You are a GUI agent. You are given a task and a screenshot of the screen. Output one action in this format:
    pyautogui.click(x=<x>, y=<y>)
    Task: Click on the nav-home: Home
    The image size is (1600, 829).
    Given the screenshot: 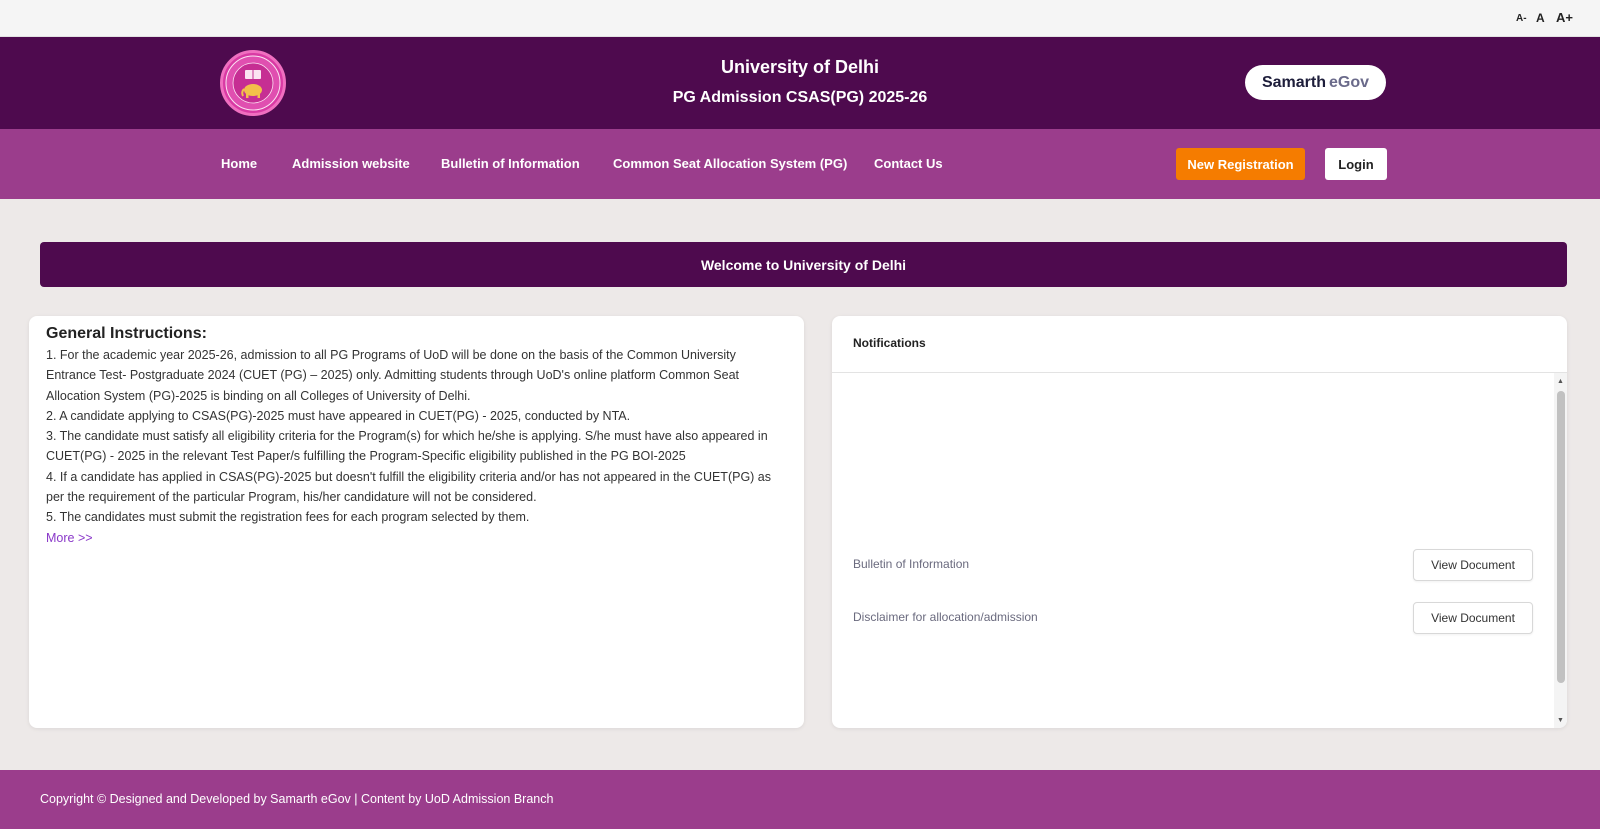 What is the action you would take?
    pyautogui.click(x=239, y=163)
    